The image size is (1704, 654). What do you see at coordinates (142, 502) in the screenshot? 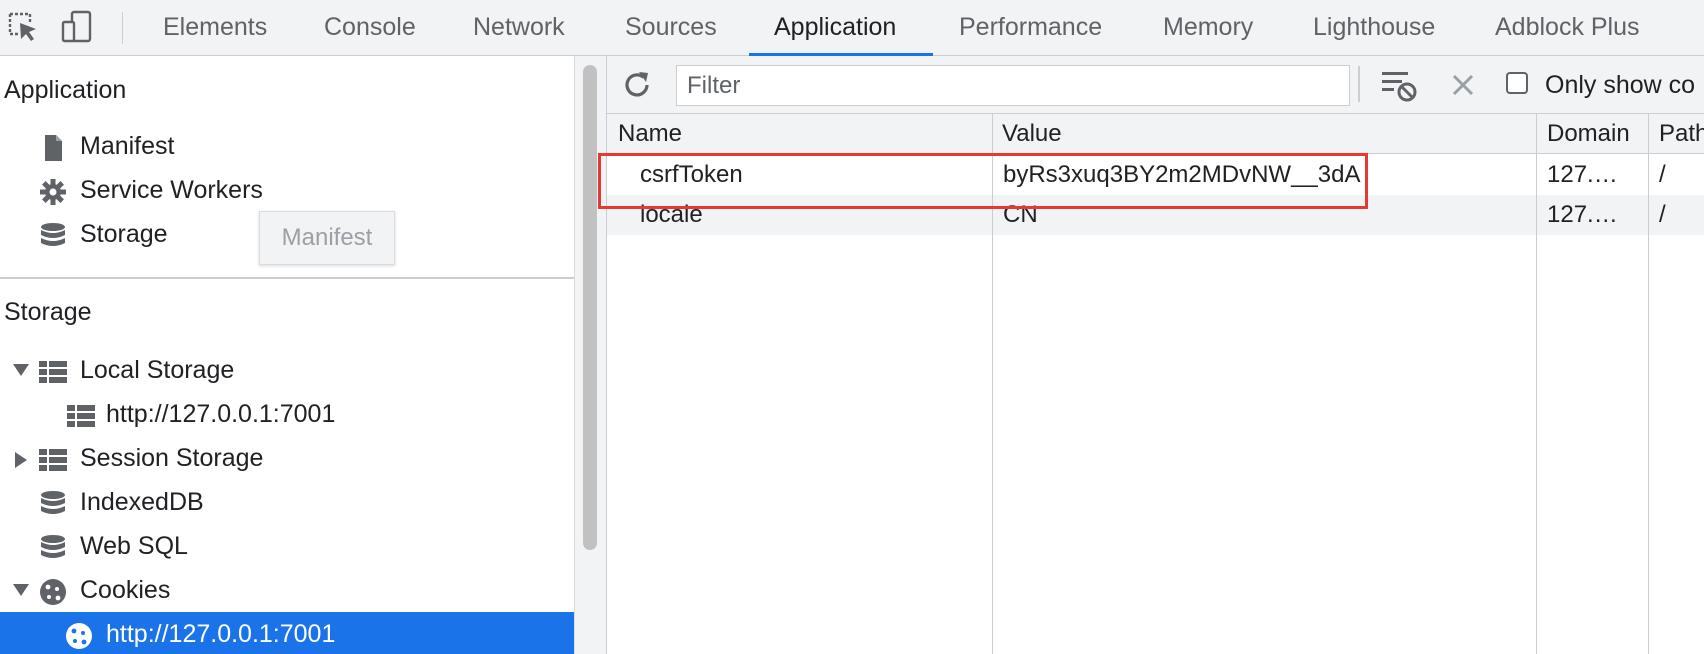
I see `sidebar-item-label: IndexedDB` at bounding box center [142, 502].